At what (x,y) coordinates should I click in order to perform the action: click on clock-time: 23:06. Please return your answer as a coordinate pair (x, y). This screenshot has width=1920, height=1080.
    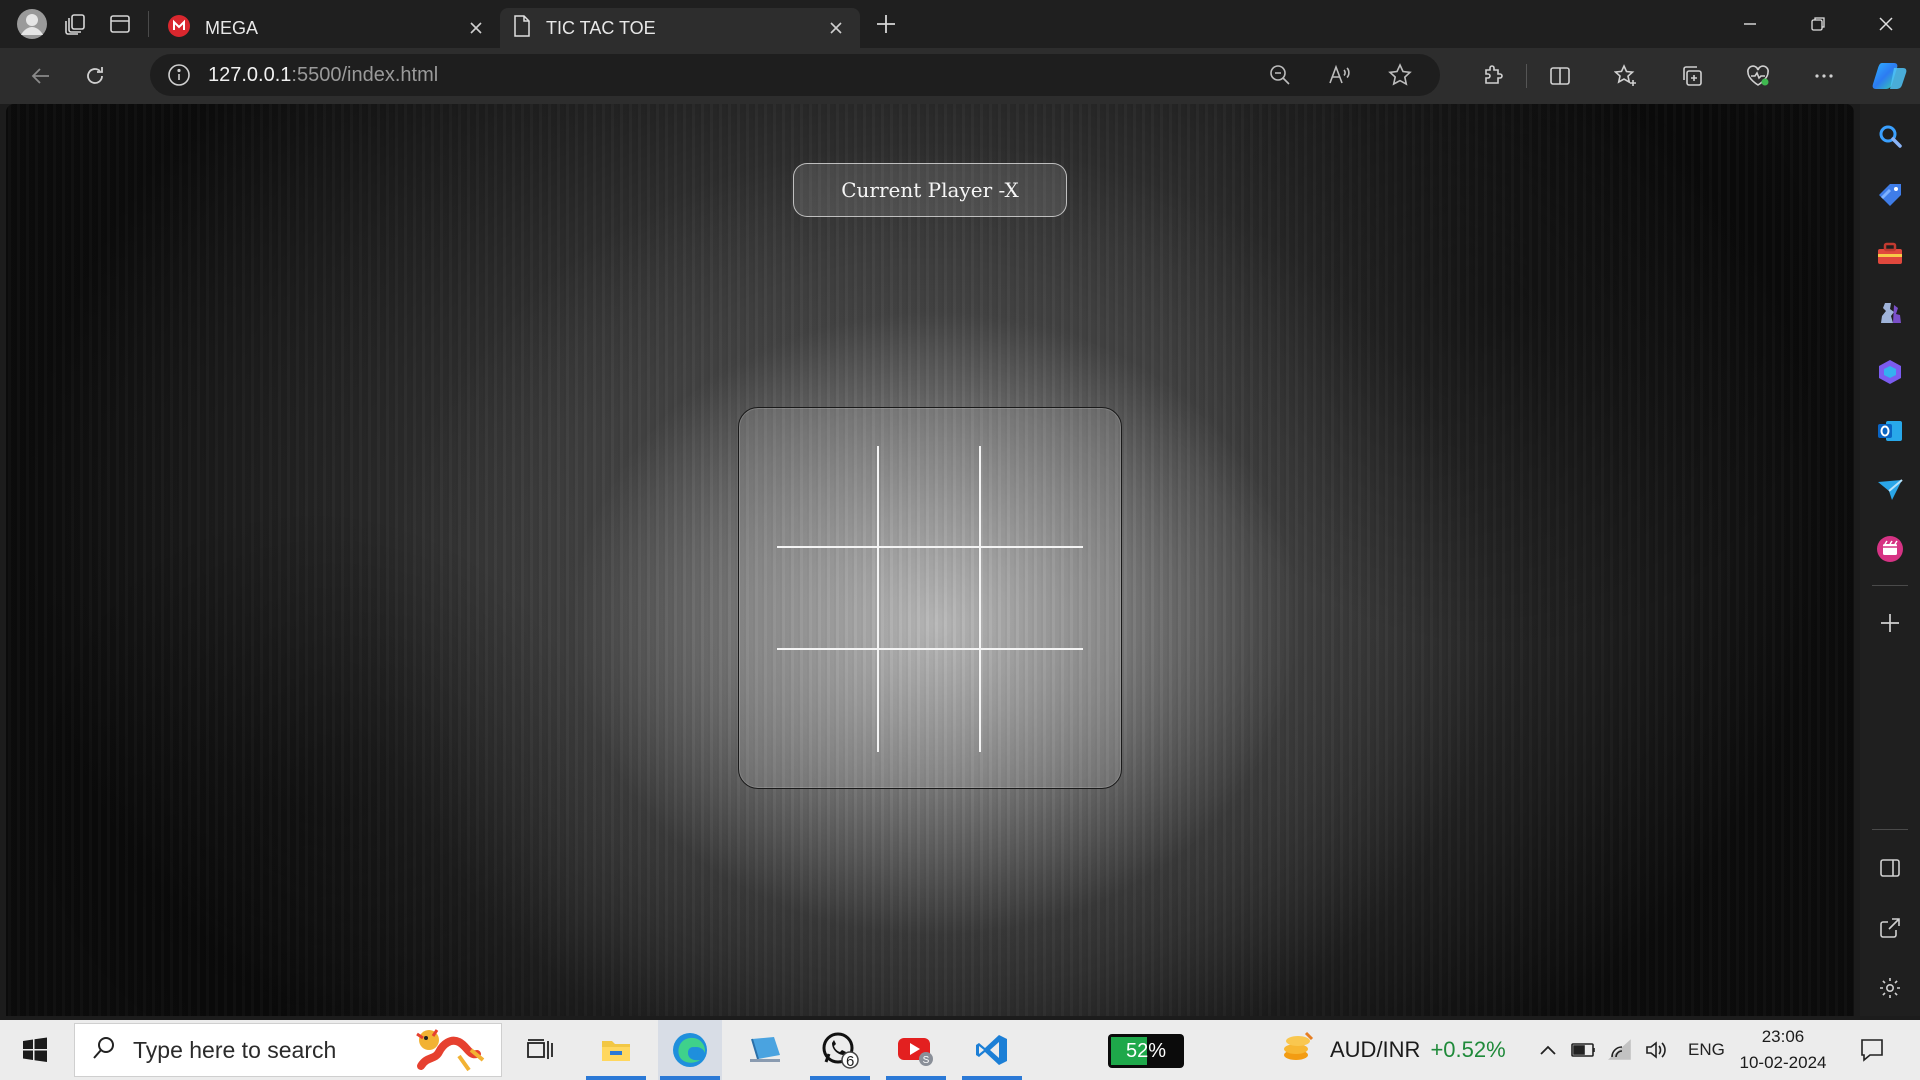
    Looking at the image, I should click on (1783, 1036).